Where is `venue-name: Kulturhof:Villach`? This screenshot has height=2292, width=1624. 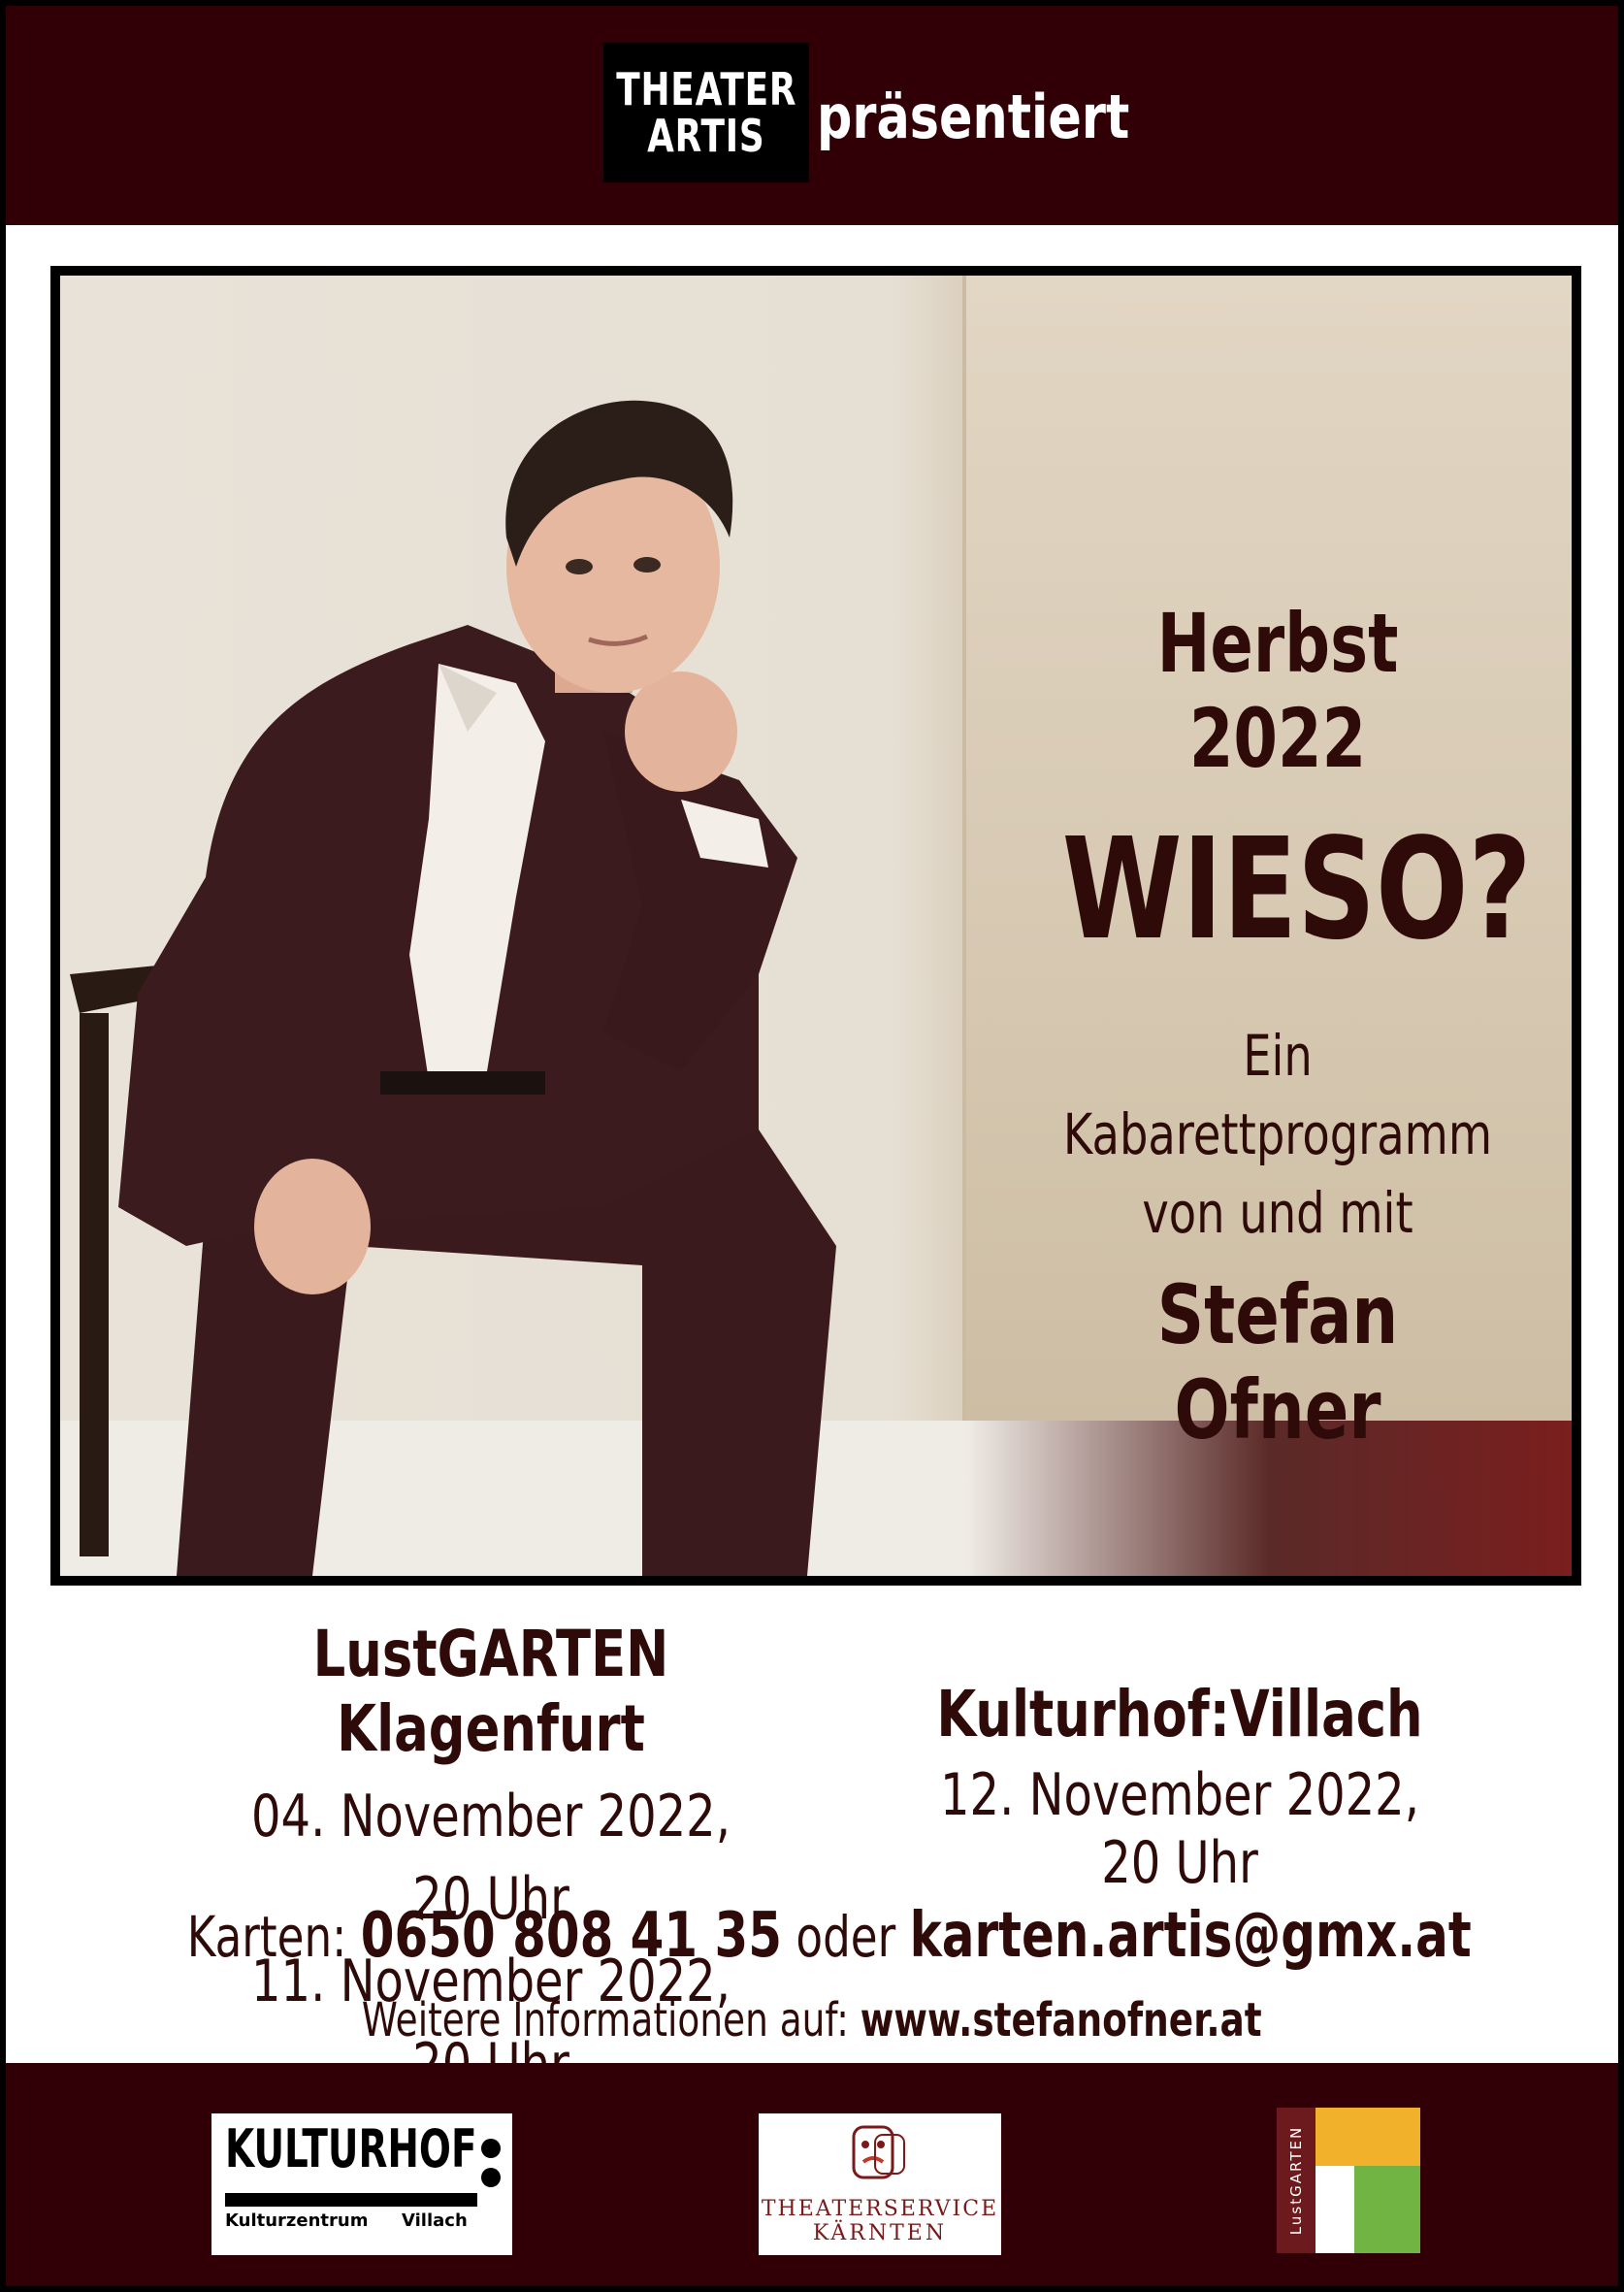 venue-name: Kulturhof:Villach is located at coordinates (1179, 1715).